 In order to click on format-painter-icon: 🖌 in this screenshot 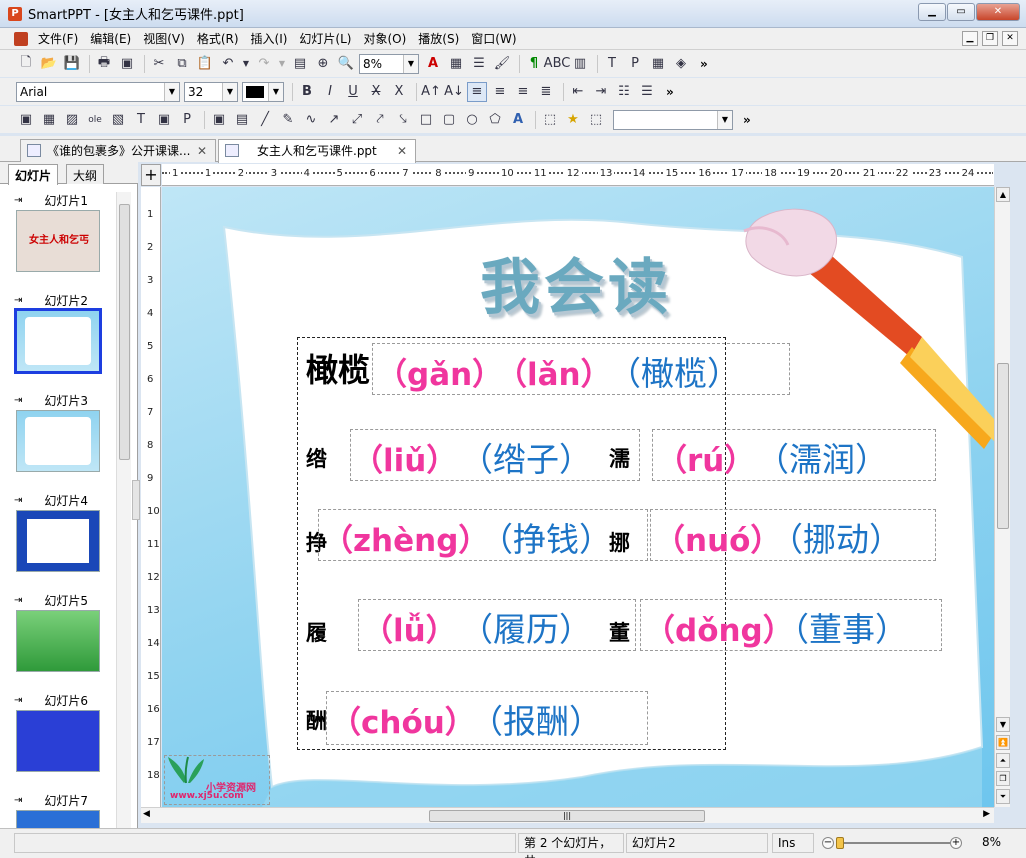, I will do `click(502, 64)`.